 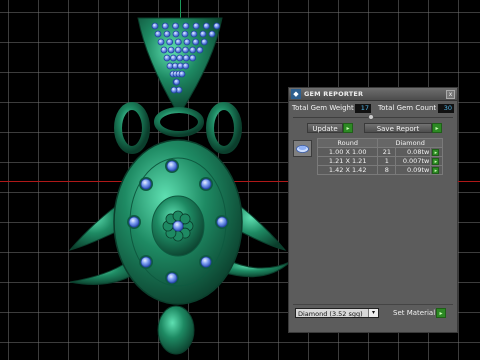 What do you see at coordinates (373, 304) in the screenshot?
I see `footer-separator` at bounding box center [373, 304].